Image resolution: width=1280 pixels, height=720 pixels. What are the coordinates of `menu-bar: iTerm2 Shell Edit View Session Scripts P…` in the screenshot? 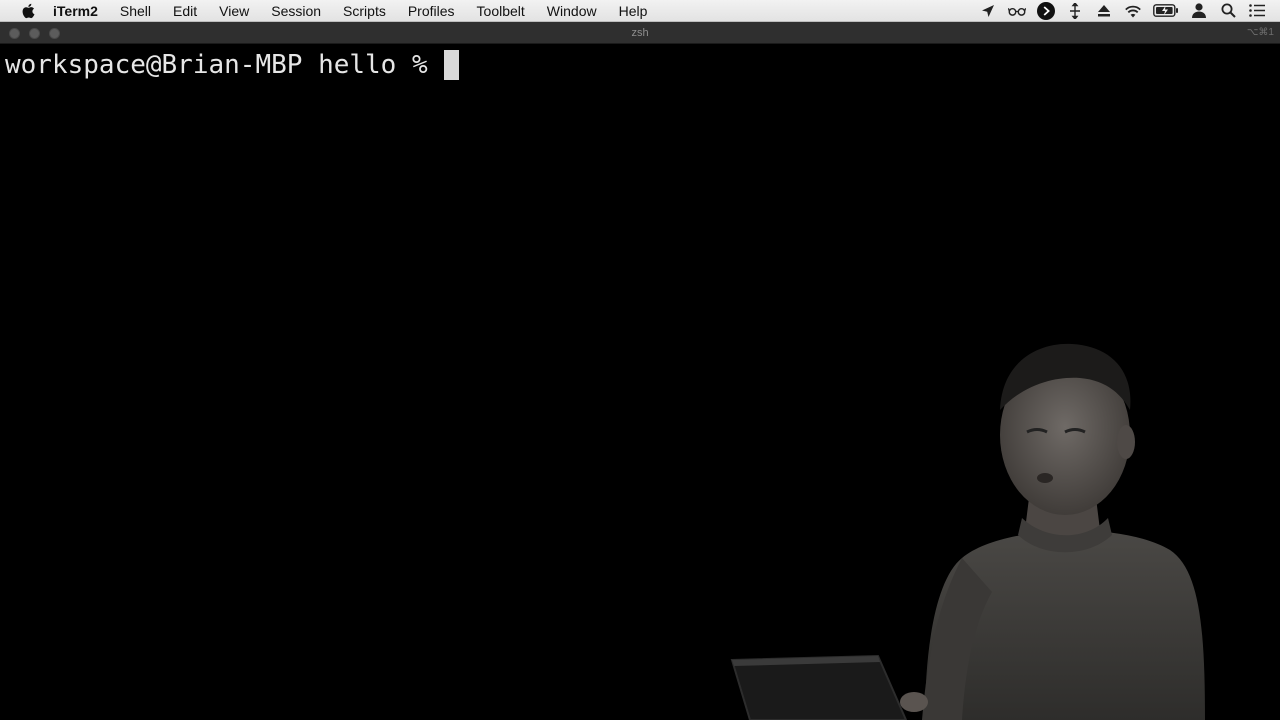 It's located at (640, 11).